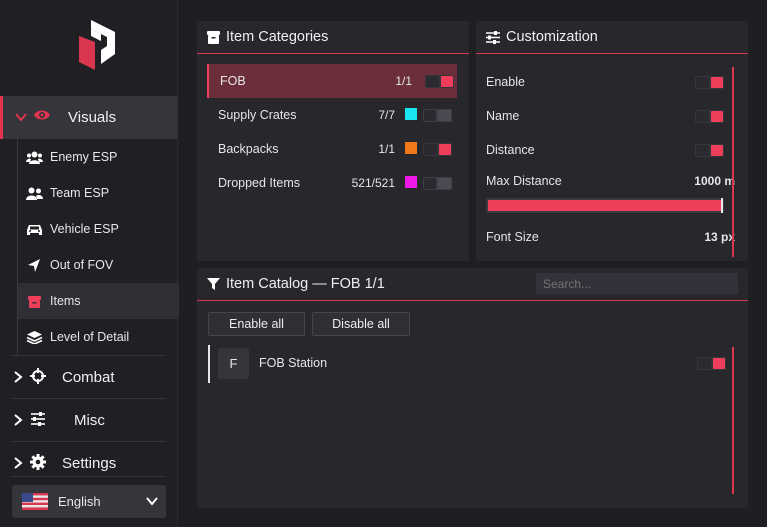 The width and height of the screenshot is (767, 527). What do you see at coordinates (637, 283) in the screenshot?
I see `search-input` at bounding box center [637, 283].